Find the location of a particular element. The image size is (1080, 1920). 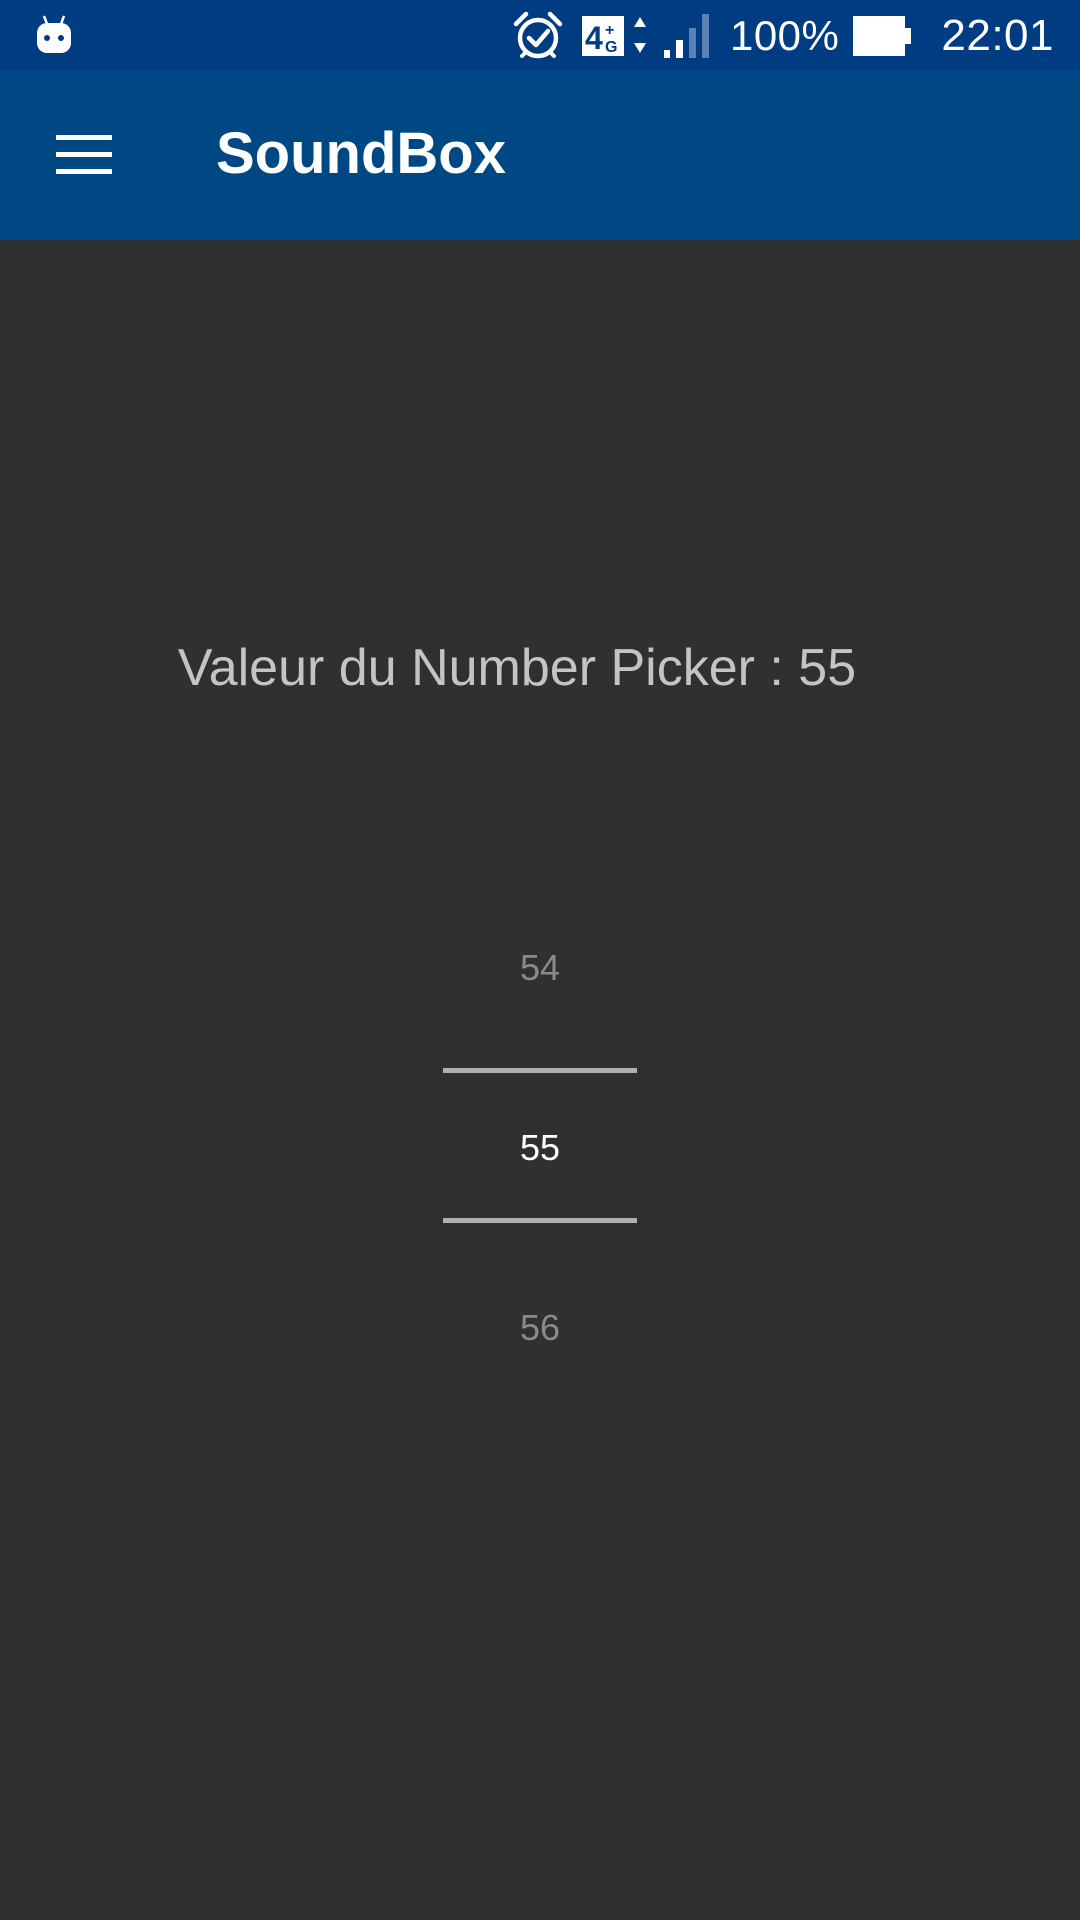

menu-button is located at coordinates (84, 155).